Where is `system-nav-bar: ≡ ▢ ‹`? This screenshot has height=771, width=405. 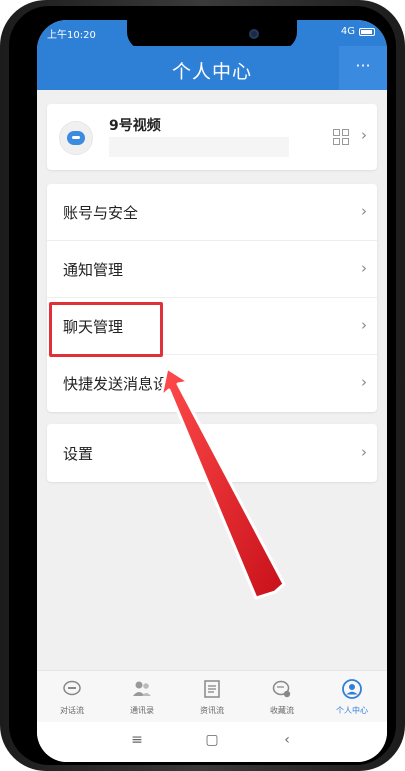
system-nav-bar: ≡ ▢ ‹ is located at coordinates (212, 742).